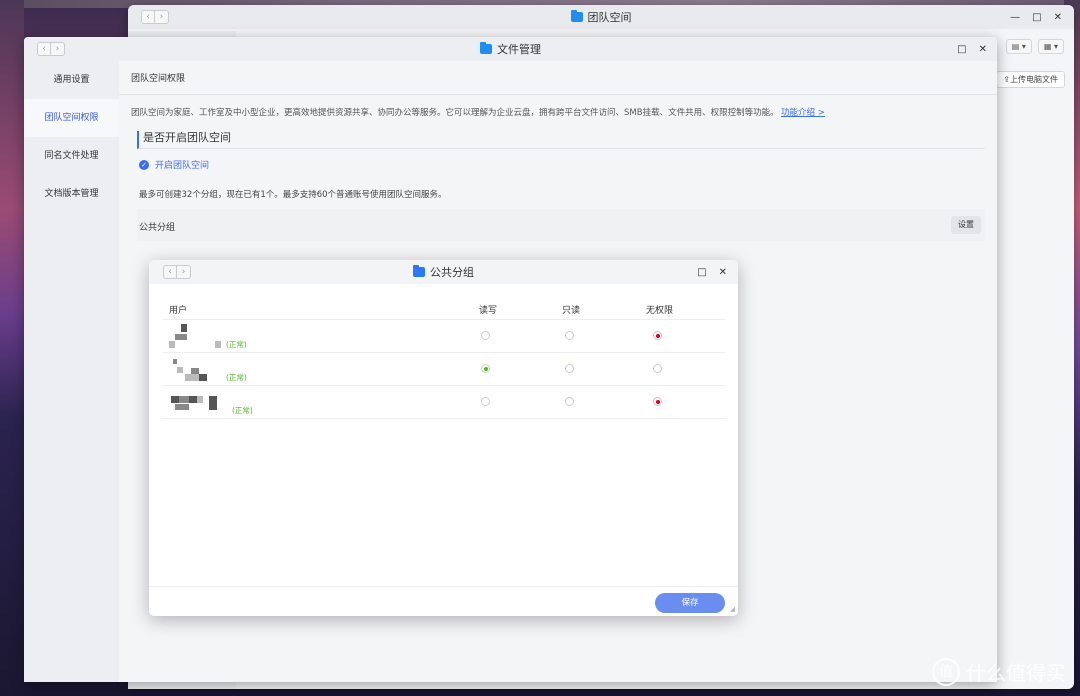  I want to click on group-limit-note: 最多可创建32个分组，现在已有1个。最多支持60个普通账号使用团队空间服务。, so click(293, 195).